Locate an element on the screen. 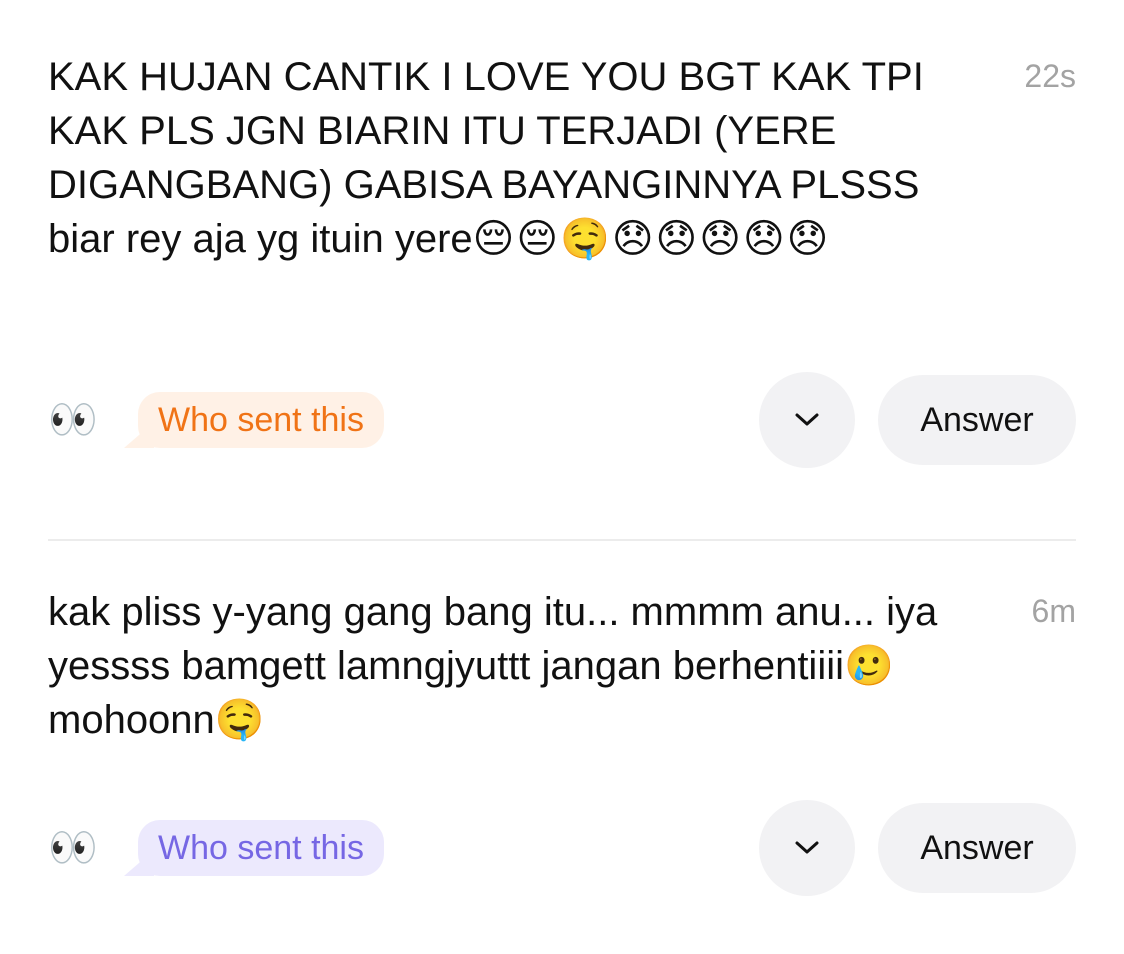 The image size is (1124, 954). timestamp: 6m is located at coordinates (1053, 611).